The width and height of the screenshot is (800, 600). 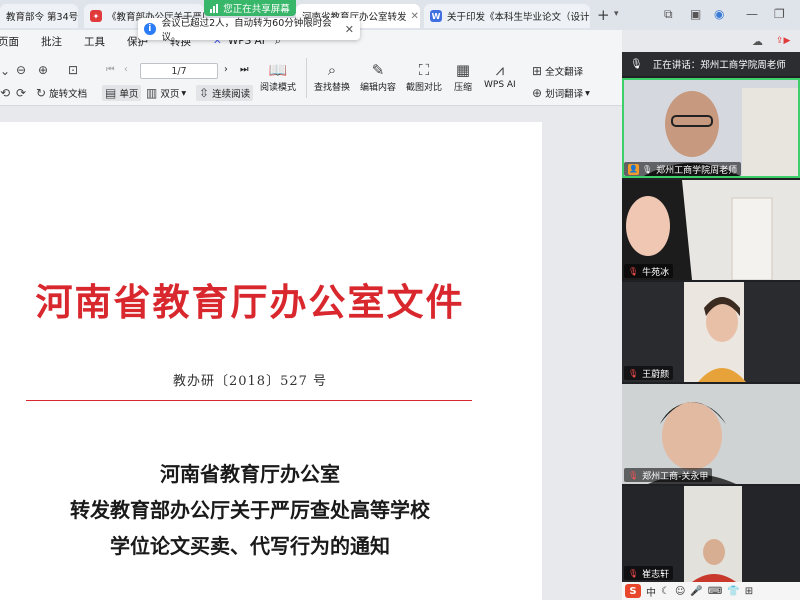 What do you see at coordinates (214, 8) in the screenshot?
I see `signal-icon` at bounding box center [214, 8].